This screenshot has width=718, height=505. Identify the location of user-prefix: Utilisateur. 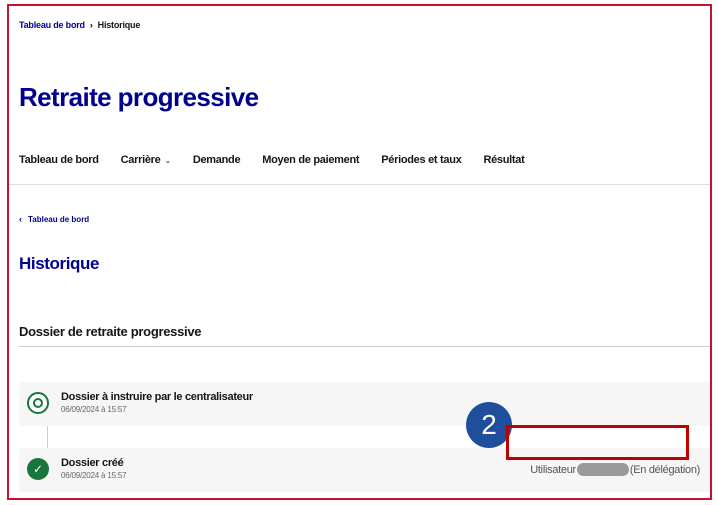
(553, 469).